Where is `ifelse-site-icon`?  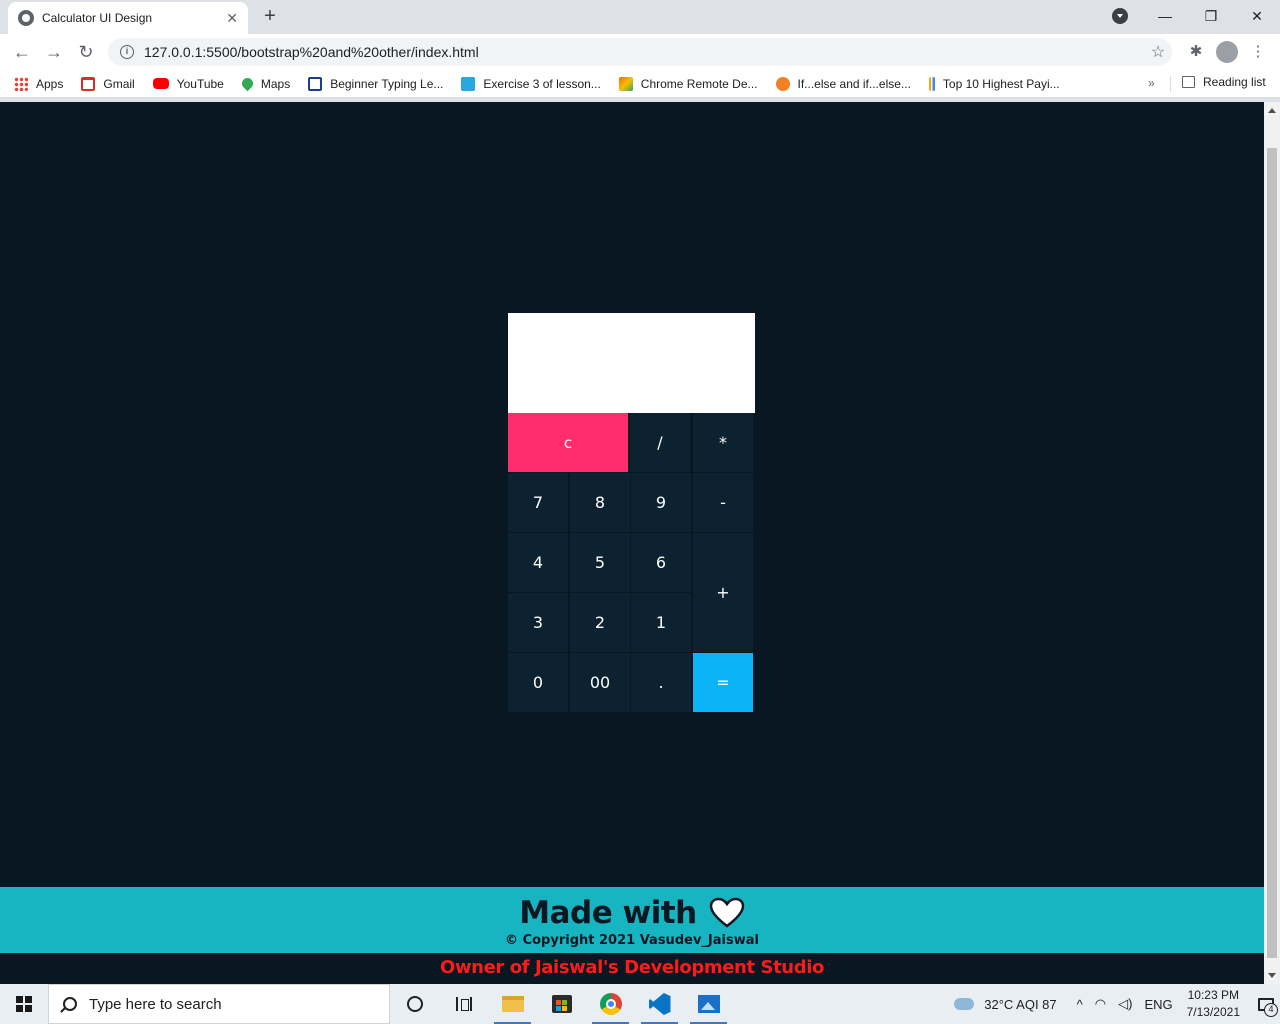
ifelse-site-icon is located at coordinates (782, 83).